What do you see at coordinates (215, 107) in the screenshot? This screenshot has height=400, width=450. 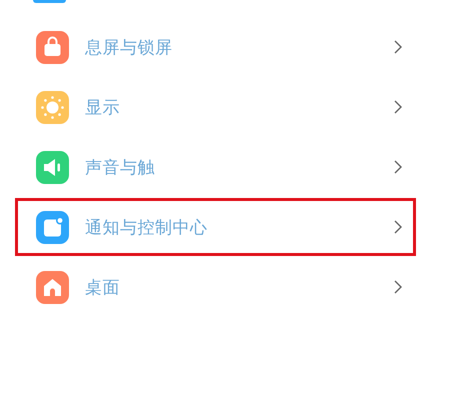 I see `settings-item: 显示` at bounding box center [215, 107].